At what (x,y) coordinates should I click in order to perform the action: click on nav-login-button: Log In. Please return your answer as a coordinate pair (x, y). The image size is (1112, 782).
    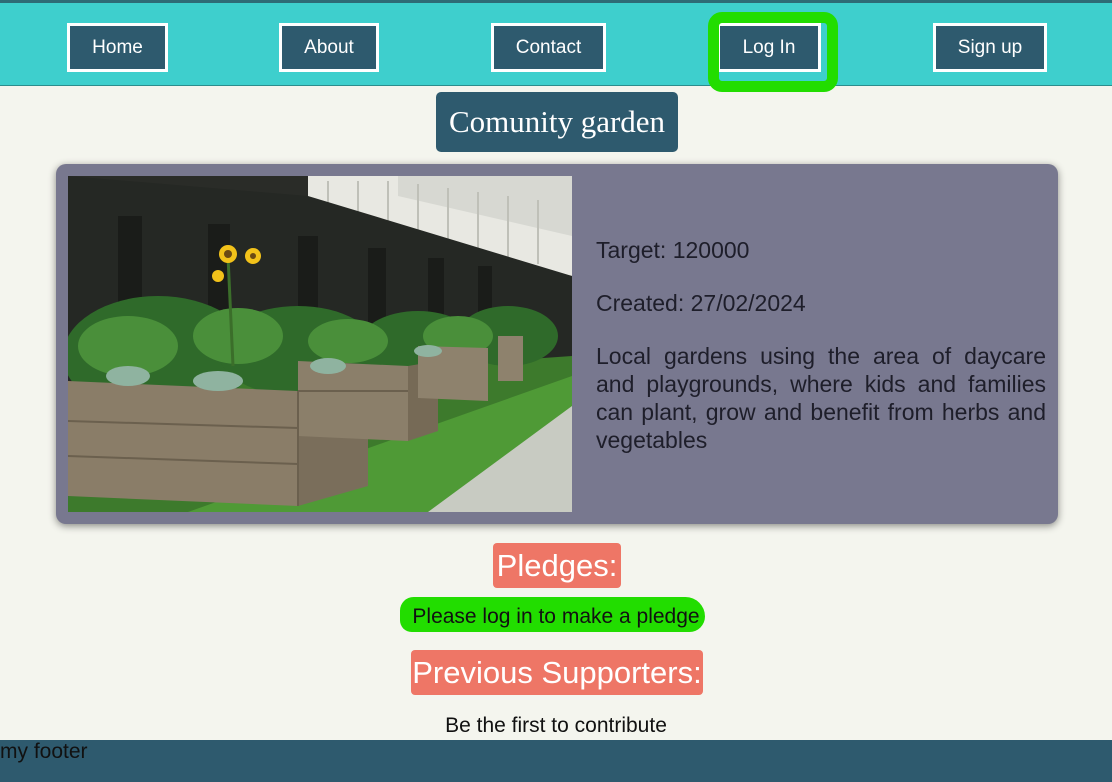
    Looking at the image, I should click on (769, 47).